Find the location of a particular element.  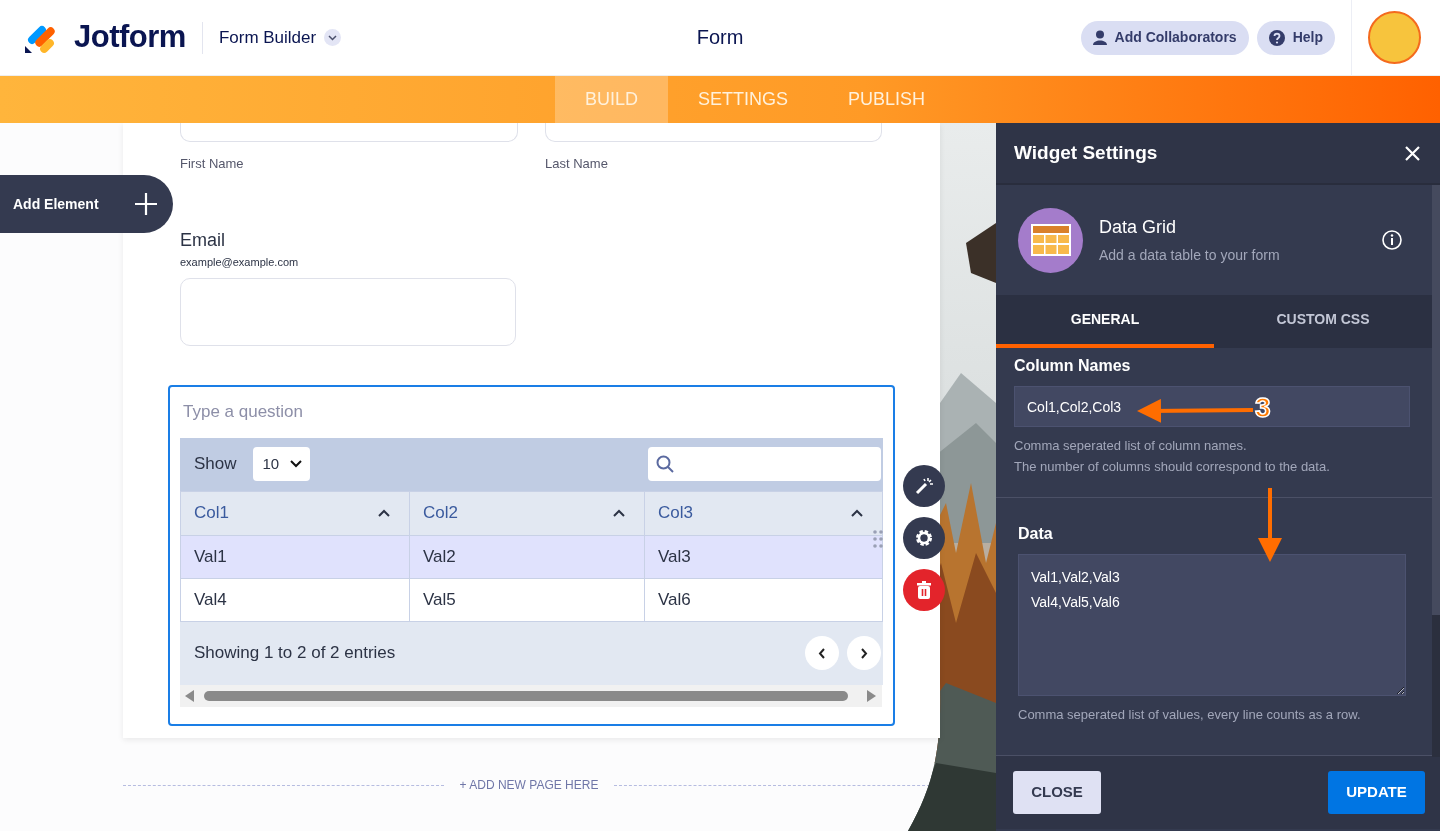

settings-icon is located at coordinates (924, 538).